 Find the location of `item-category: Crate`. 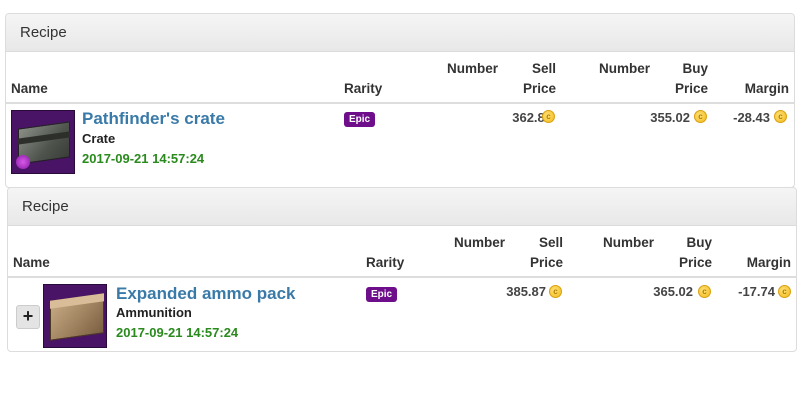

item-category: Crate is located at coordinates (99, 138).